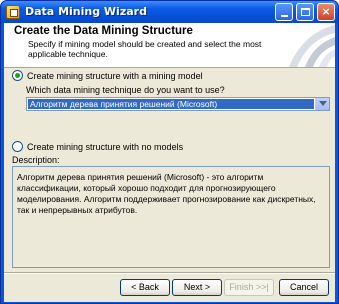 The height and width of the screenshot is (304, 339). Describe the element at coordinates (105, 146) in the screenshot. I see `no-models-label: Create mining structure with no models` at that location.